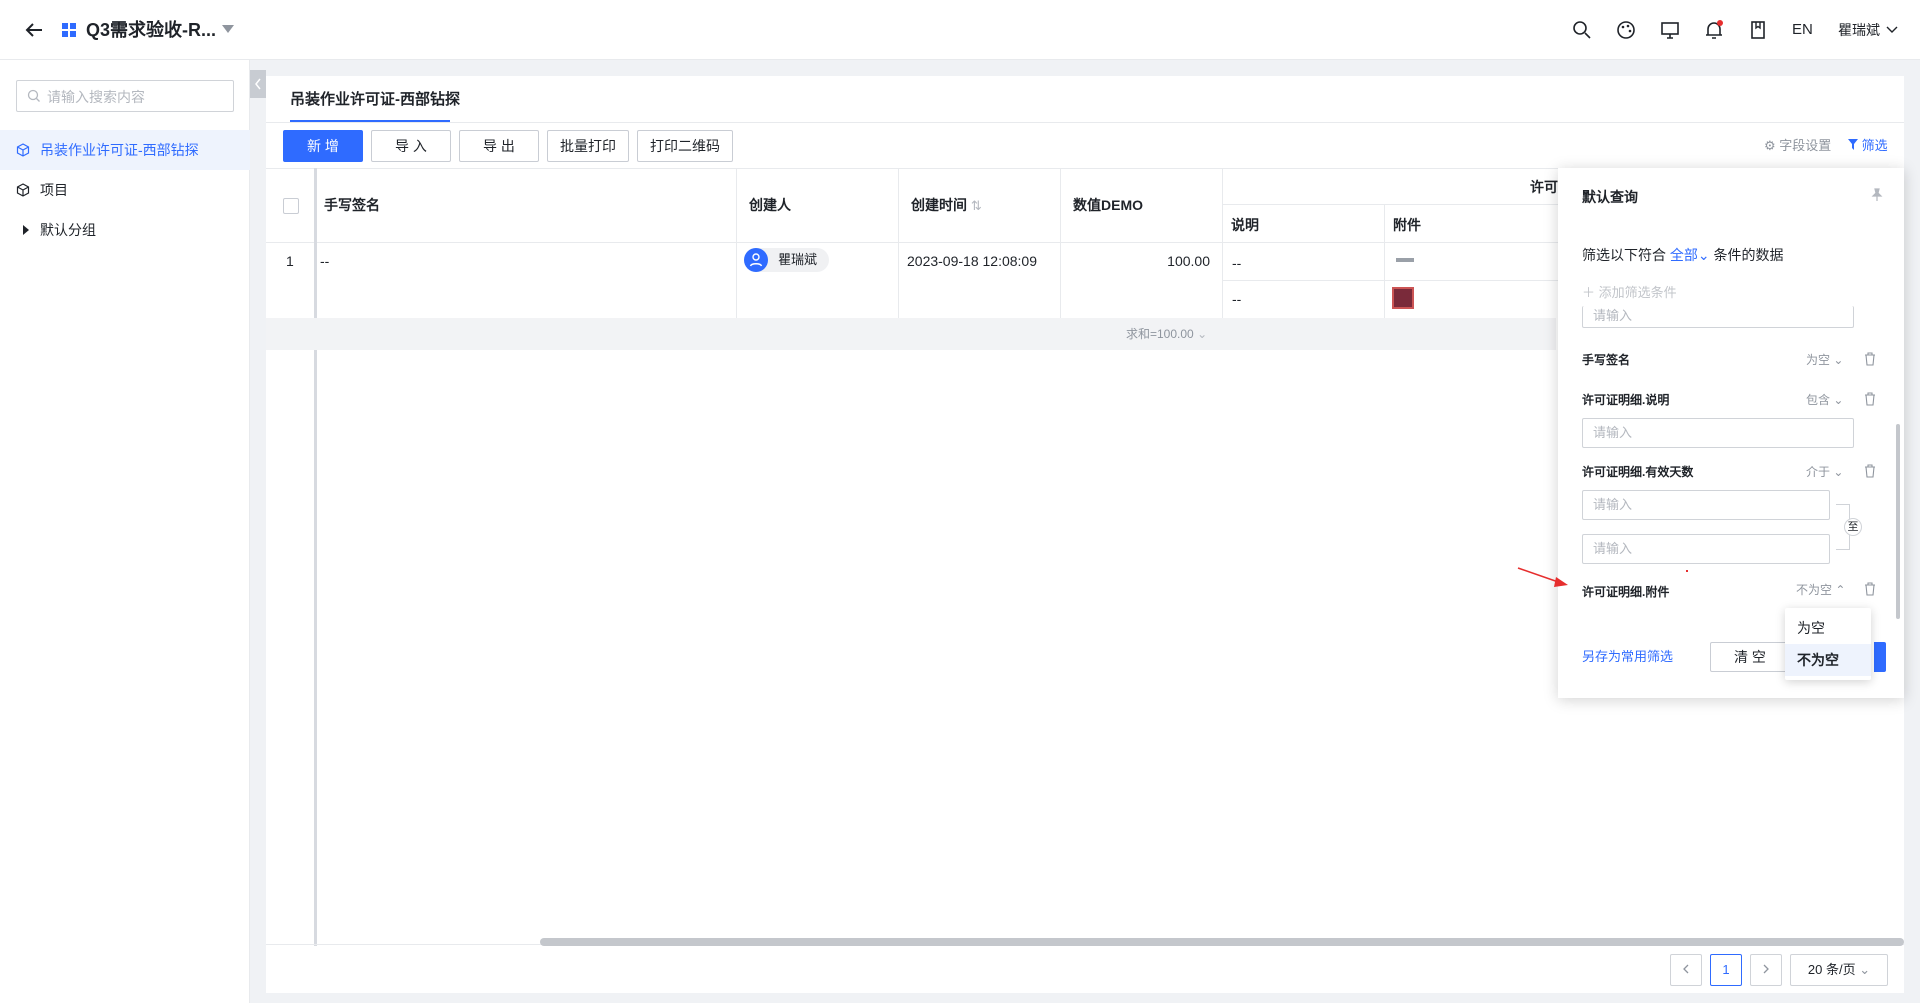  I want to click on col-header-created-time: 创建时间 ⇅, so click(946, 205).